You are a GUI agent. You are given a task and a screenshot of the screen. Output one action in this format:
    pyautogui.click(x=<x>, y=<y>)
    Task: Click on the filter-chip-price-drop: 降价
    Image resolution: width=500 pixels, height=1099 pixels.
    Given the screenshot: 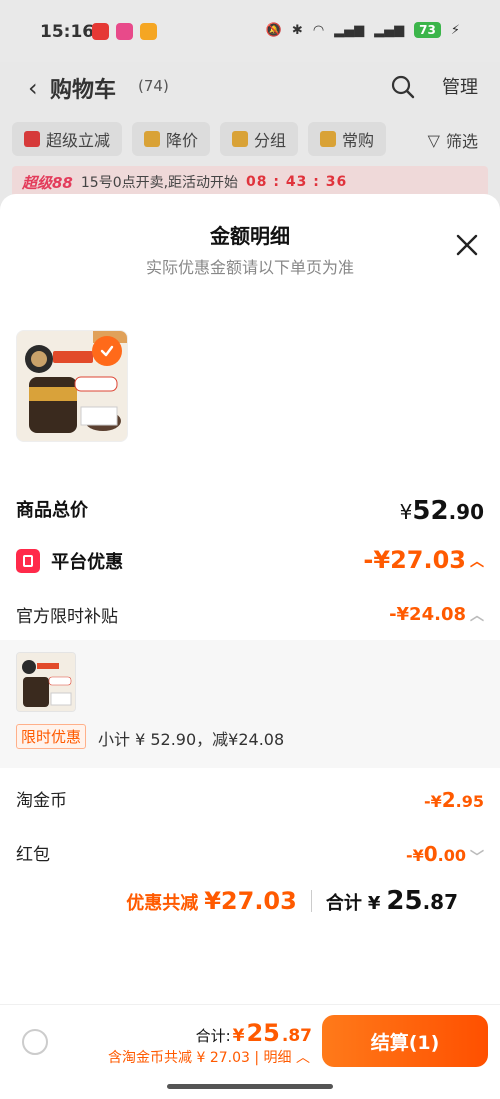 What is the action you would take?
    pyautogui.click(x=171, y=139)
    